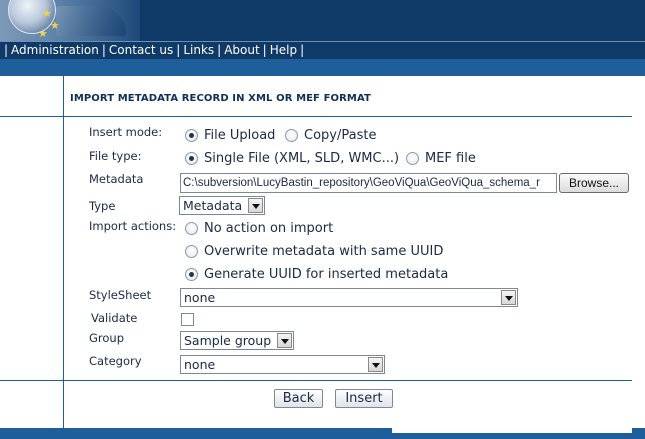  I want to click on title-divider, so click(316, 116).